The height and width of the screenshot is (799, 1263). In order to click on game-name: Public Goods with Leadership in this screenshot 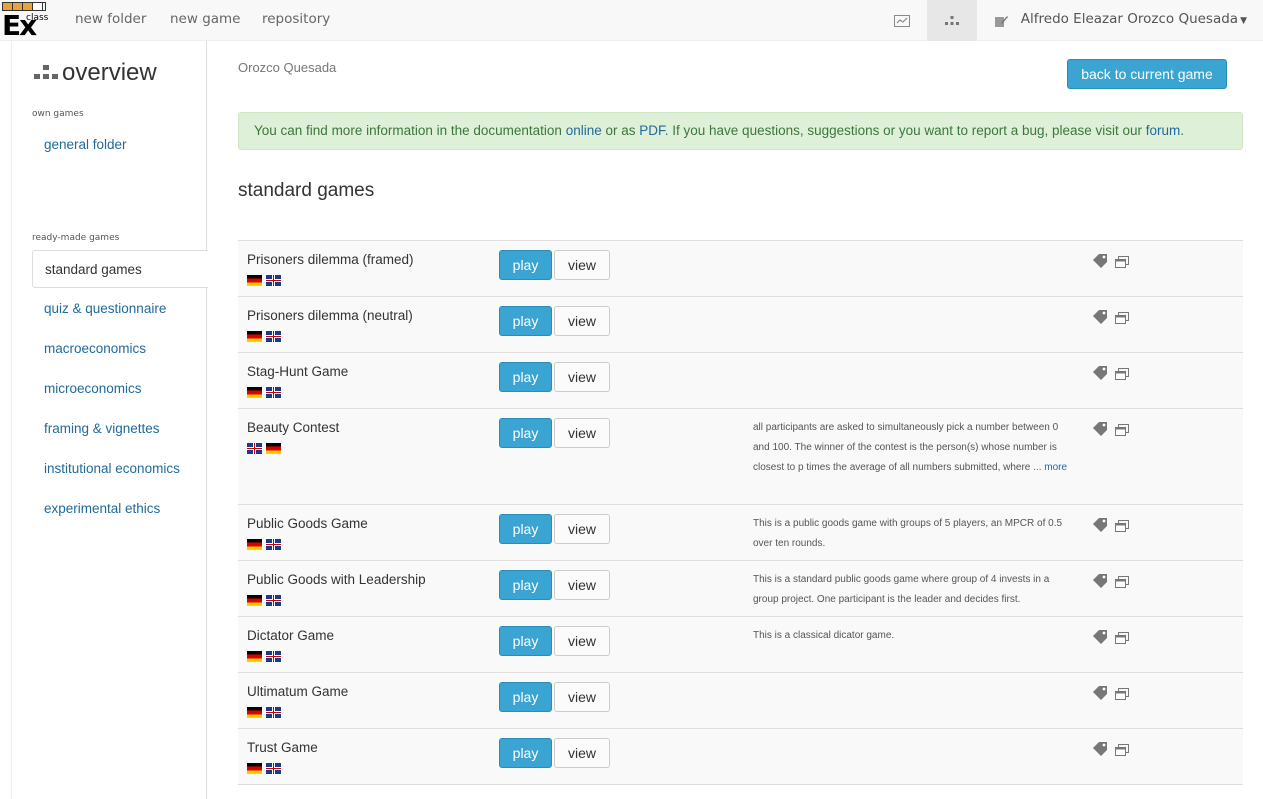, I will do `click(336, 579)`.